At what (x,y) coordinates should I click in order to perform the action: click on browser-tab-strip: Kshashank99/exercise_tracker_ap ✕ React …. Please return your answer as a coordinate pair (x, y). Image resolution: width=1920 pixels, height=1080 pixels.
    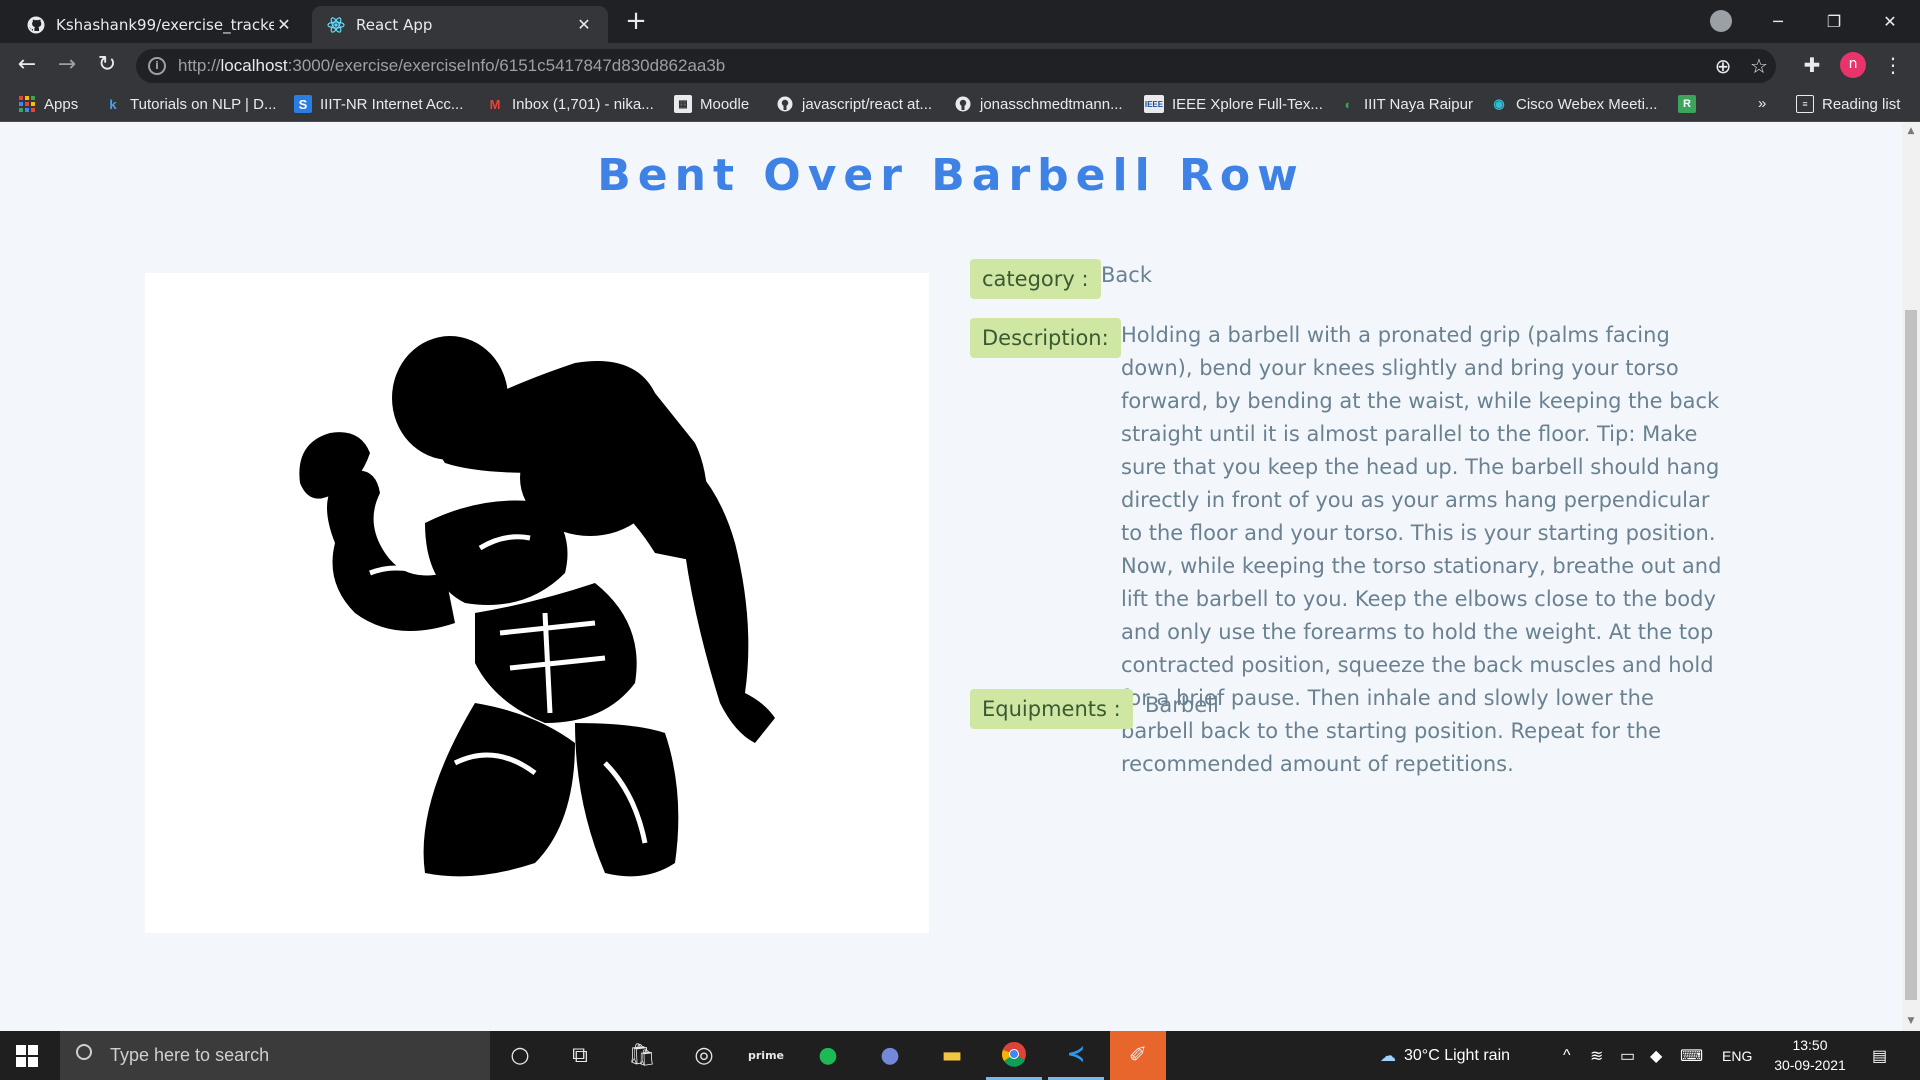
    Looking at the image, I should click on (960, 21).